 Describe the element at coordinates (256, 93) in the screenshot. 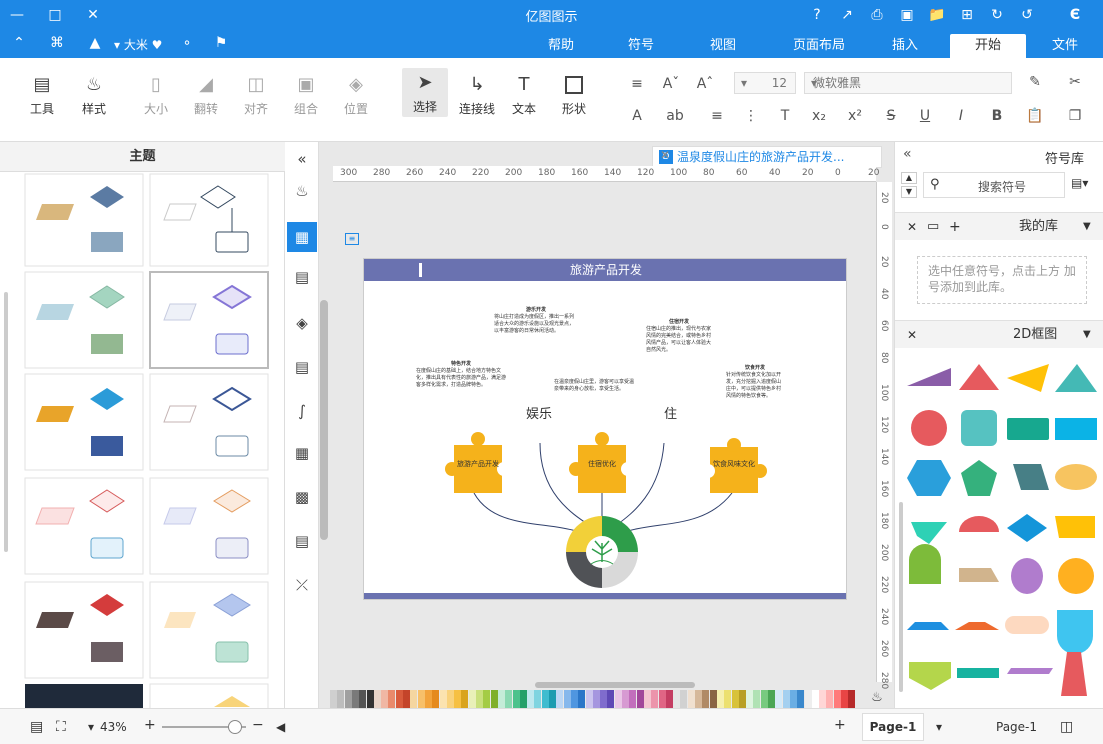

I see `align-button: ◫ 对齐` at that location.